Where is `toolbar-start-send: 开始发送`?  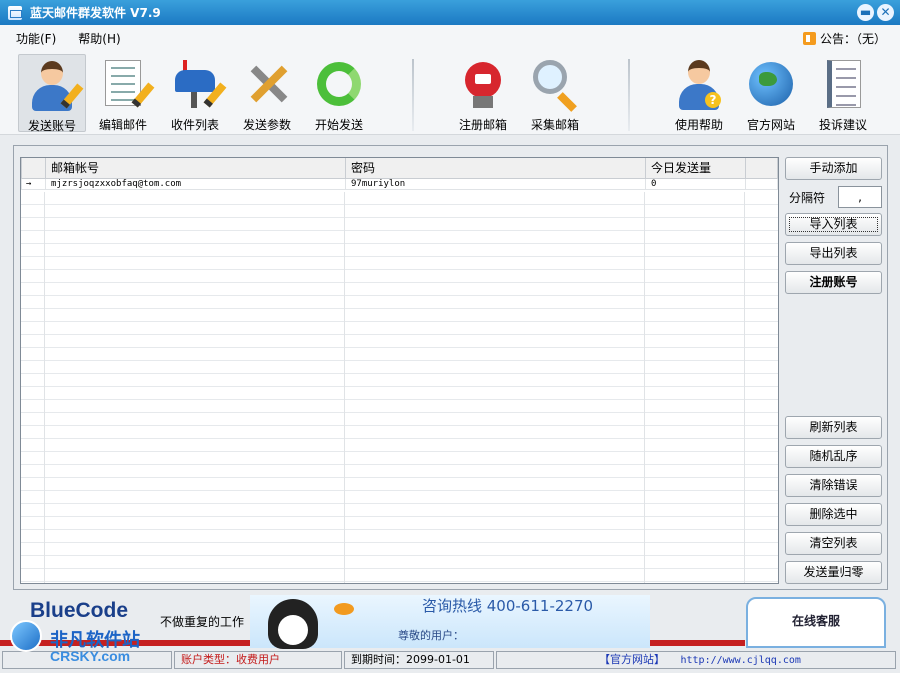
toolbar-start-send: 开始发送 is located at coordinates (339, 93).